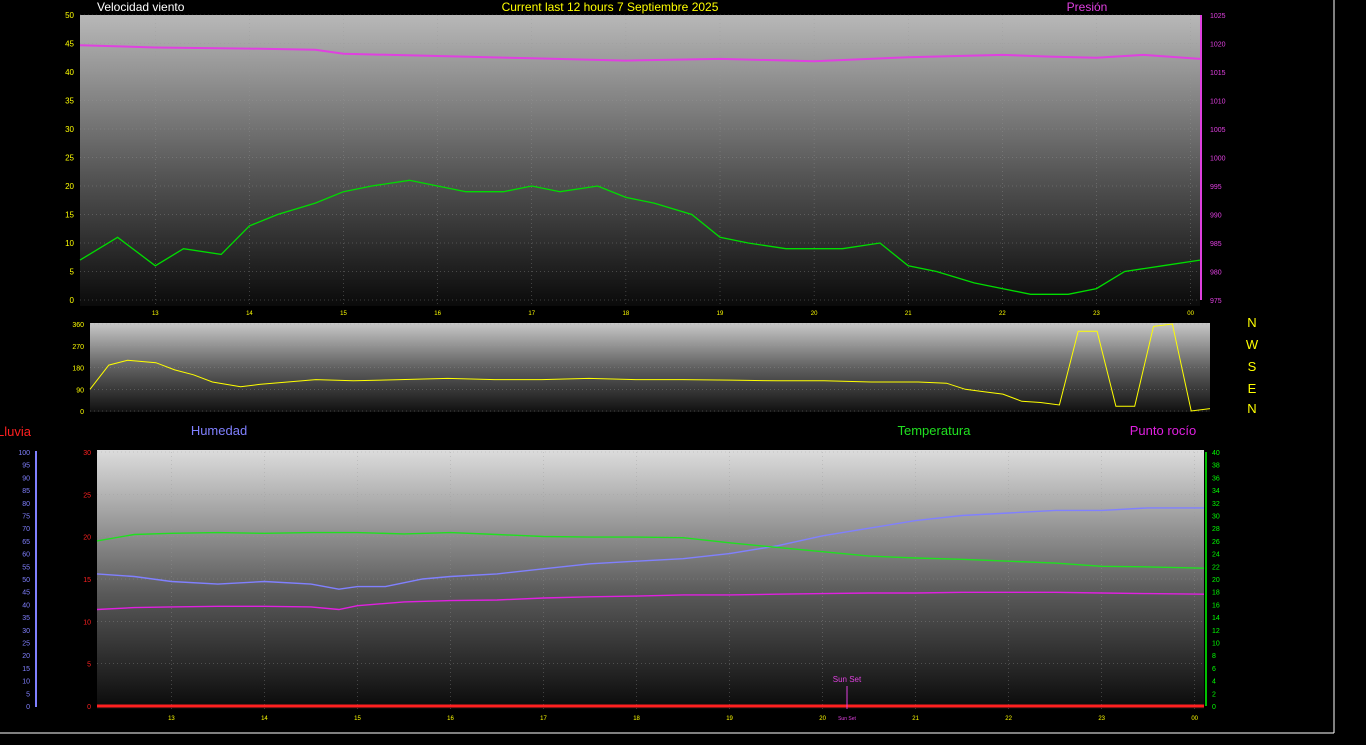 The height and width of the screenshot is (745, 1366). Describe the element at coordinates (69, 101) in the screenshot. I see `wind-tick-label: 35` at that location.